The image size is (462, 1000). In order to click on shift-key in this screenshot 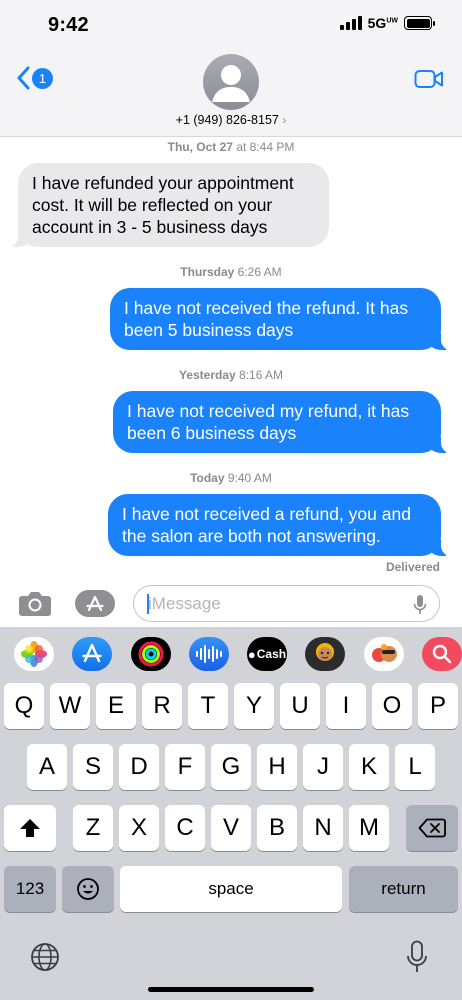, I will do `click(30, 828)`.